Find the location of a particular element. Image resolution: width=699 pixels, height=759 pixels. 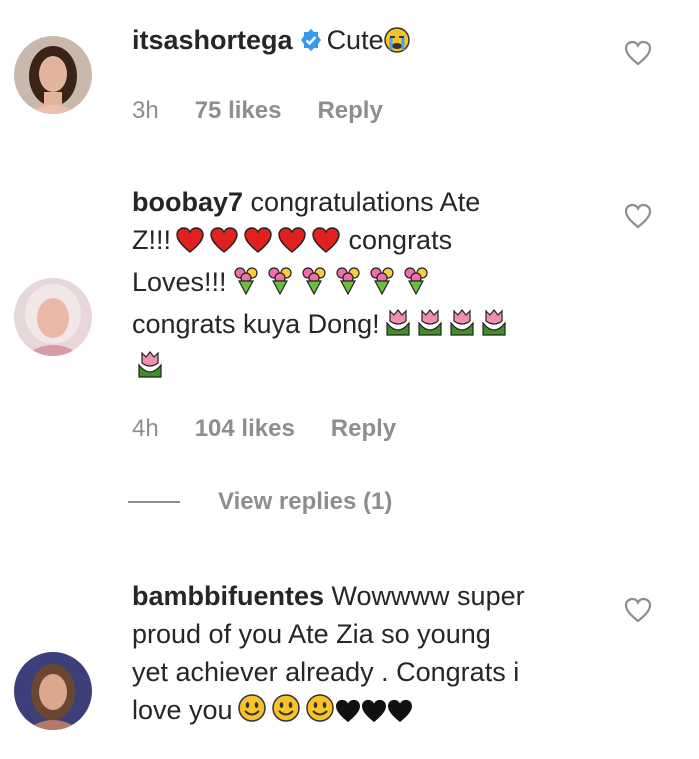

comment-body: congrats is located at coordinates (400, 240).